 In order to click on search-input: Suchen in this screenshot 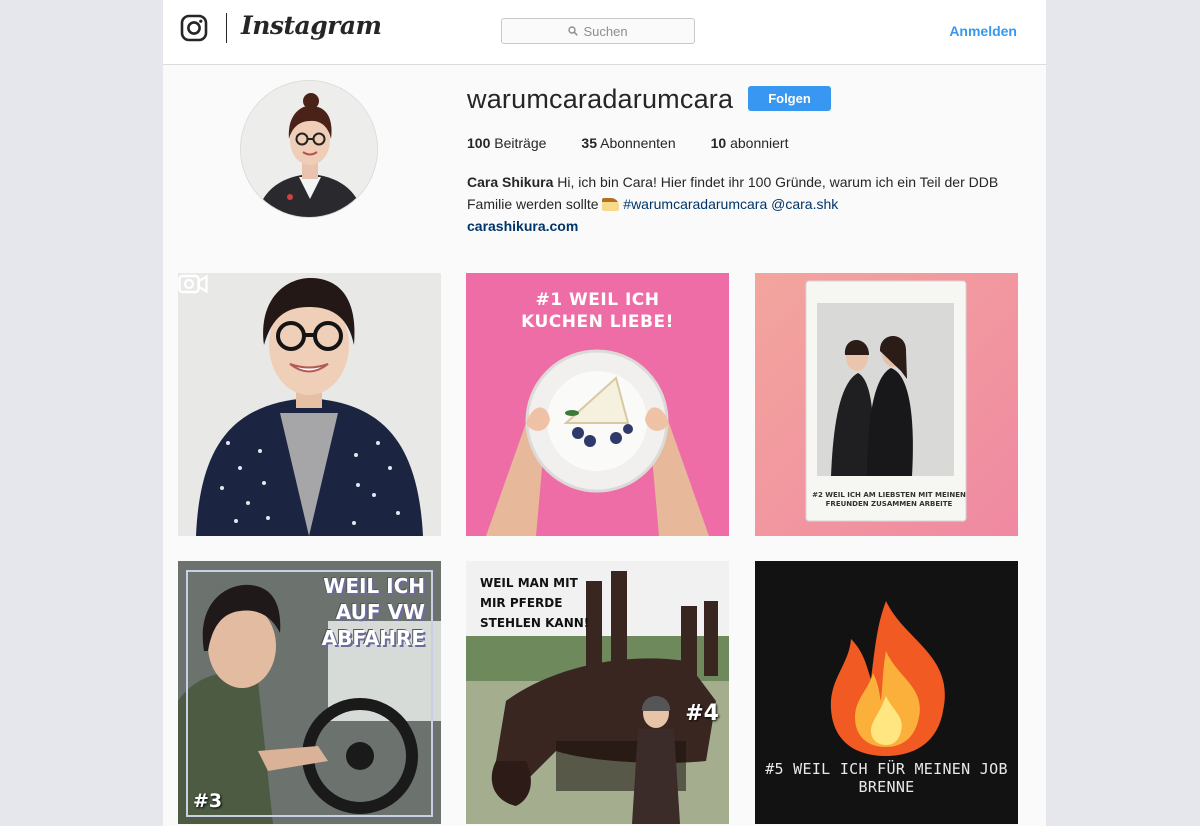, I will do `click(598, 31)`.